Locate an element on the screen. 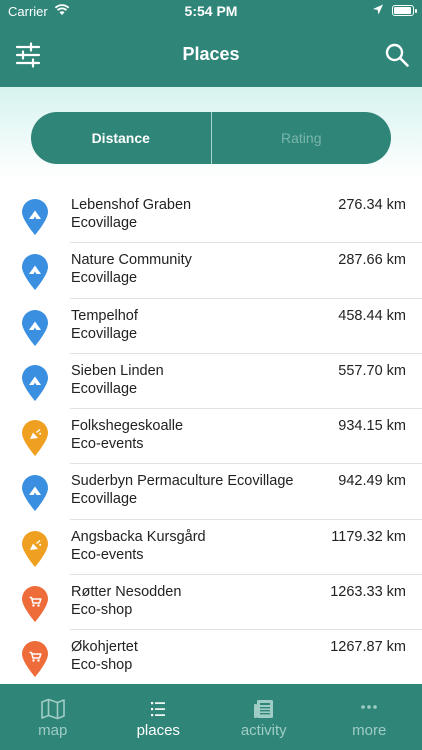 This screenshot has width=422, height=750. place-name: Suderbyn Permaculture Ecovillage is located at coordinates (182, 481).